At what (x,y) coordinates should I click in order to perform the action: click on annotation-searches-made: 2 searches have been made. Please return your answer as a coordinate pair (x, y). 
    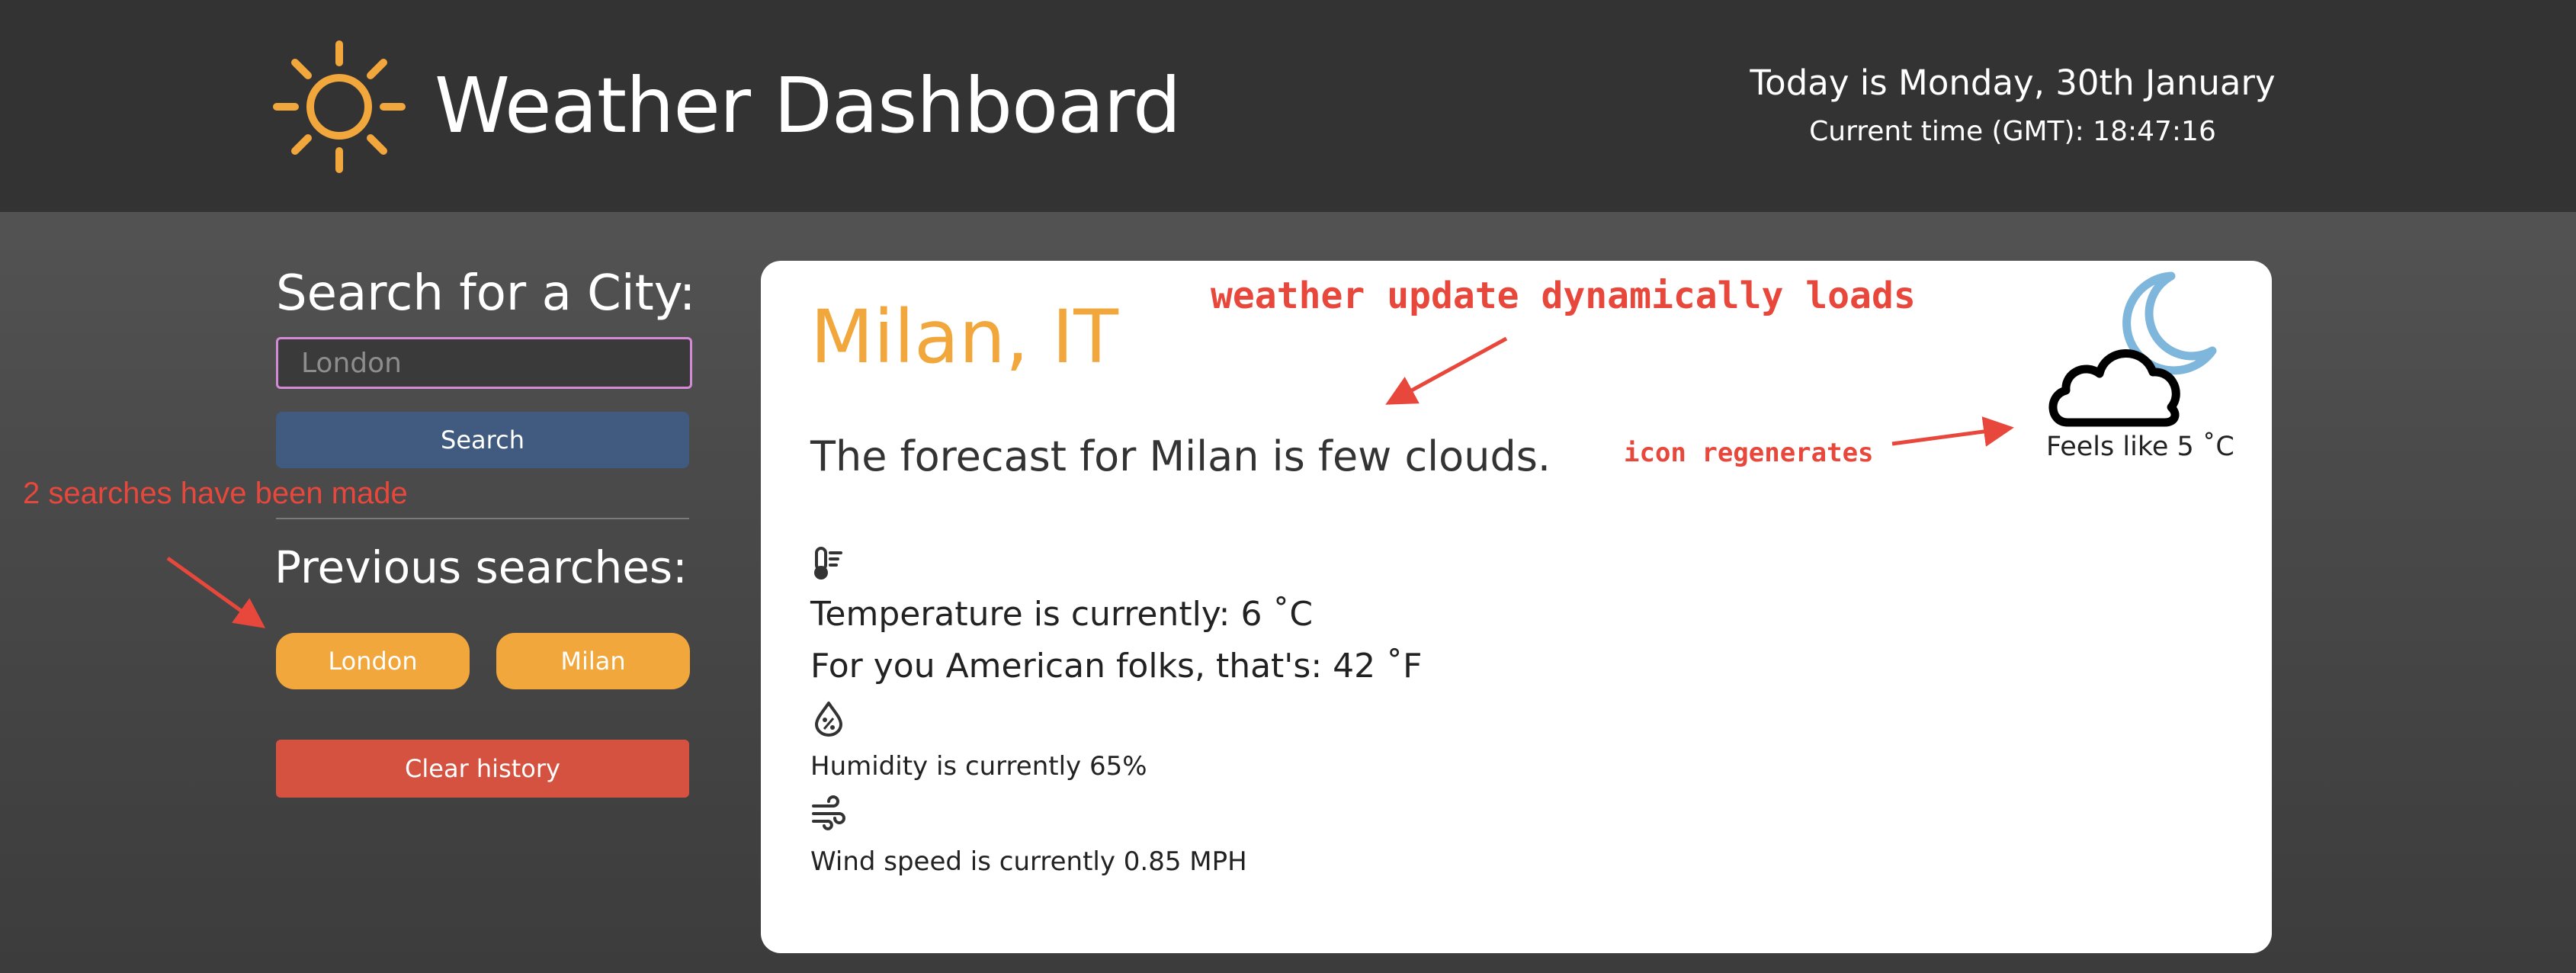
    Looking at the image, I should click on (215, 493).